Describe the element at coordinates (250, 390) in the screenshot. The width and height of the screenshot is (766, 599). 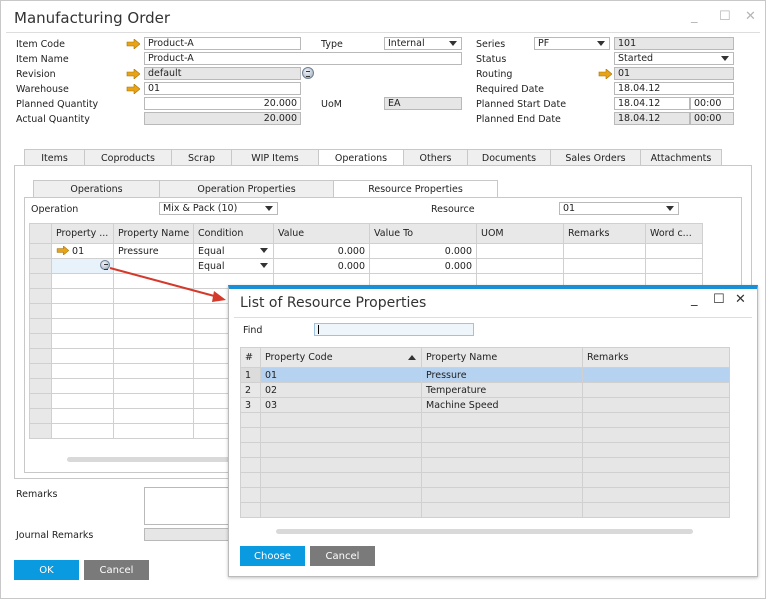
I see `row-number: 2` at that location.